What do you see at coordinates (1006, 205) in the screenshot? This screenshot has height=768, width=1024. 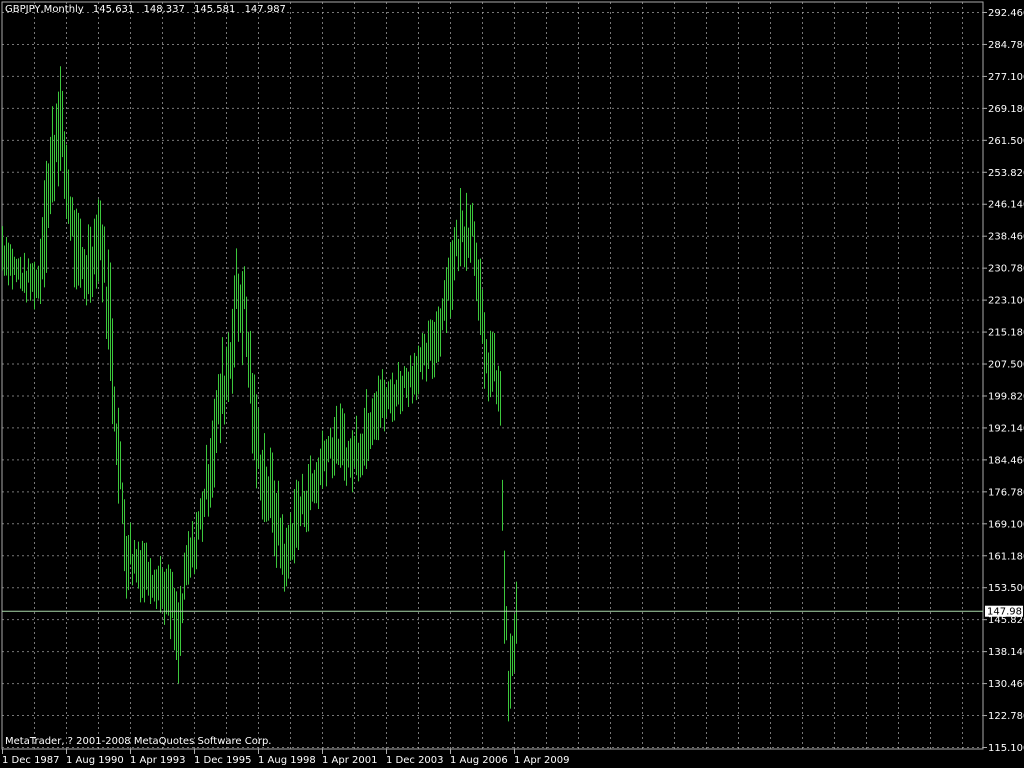 I see `y-tick-label: 246.140` at bounding box center [1006, 205].